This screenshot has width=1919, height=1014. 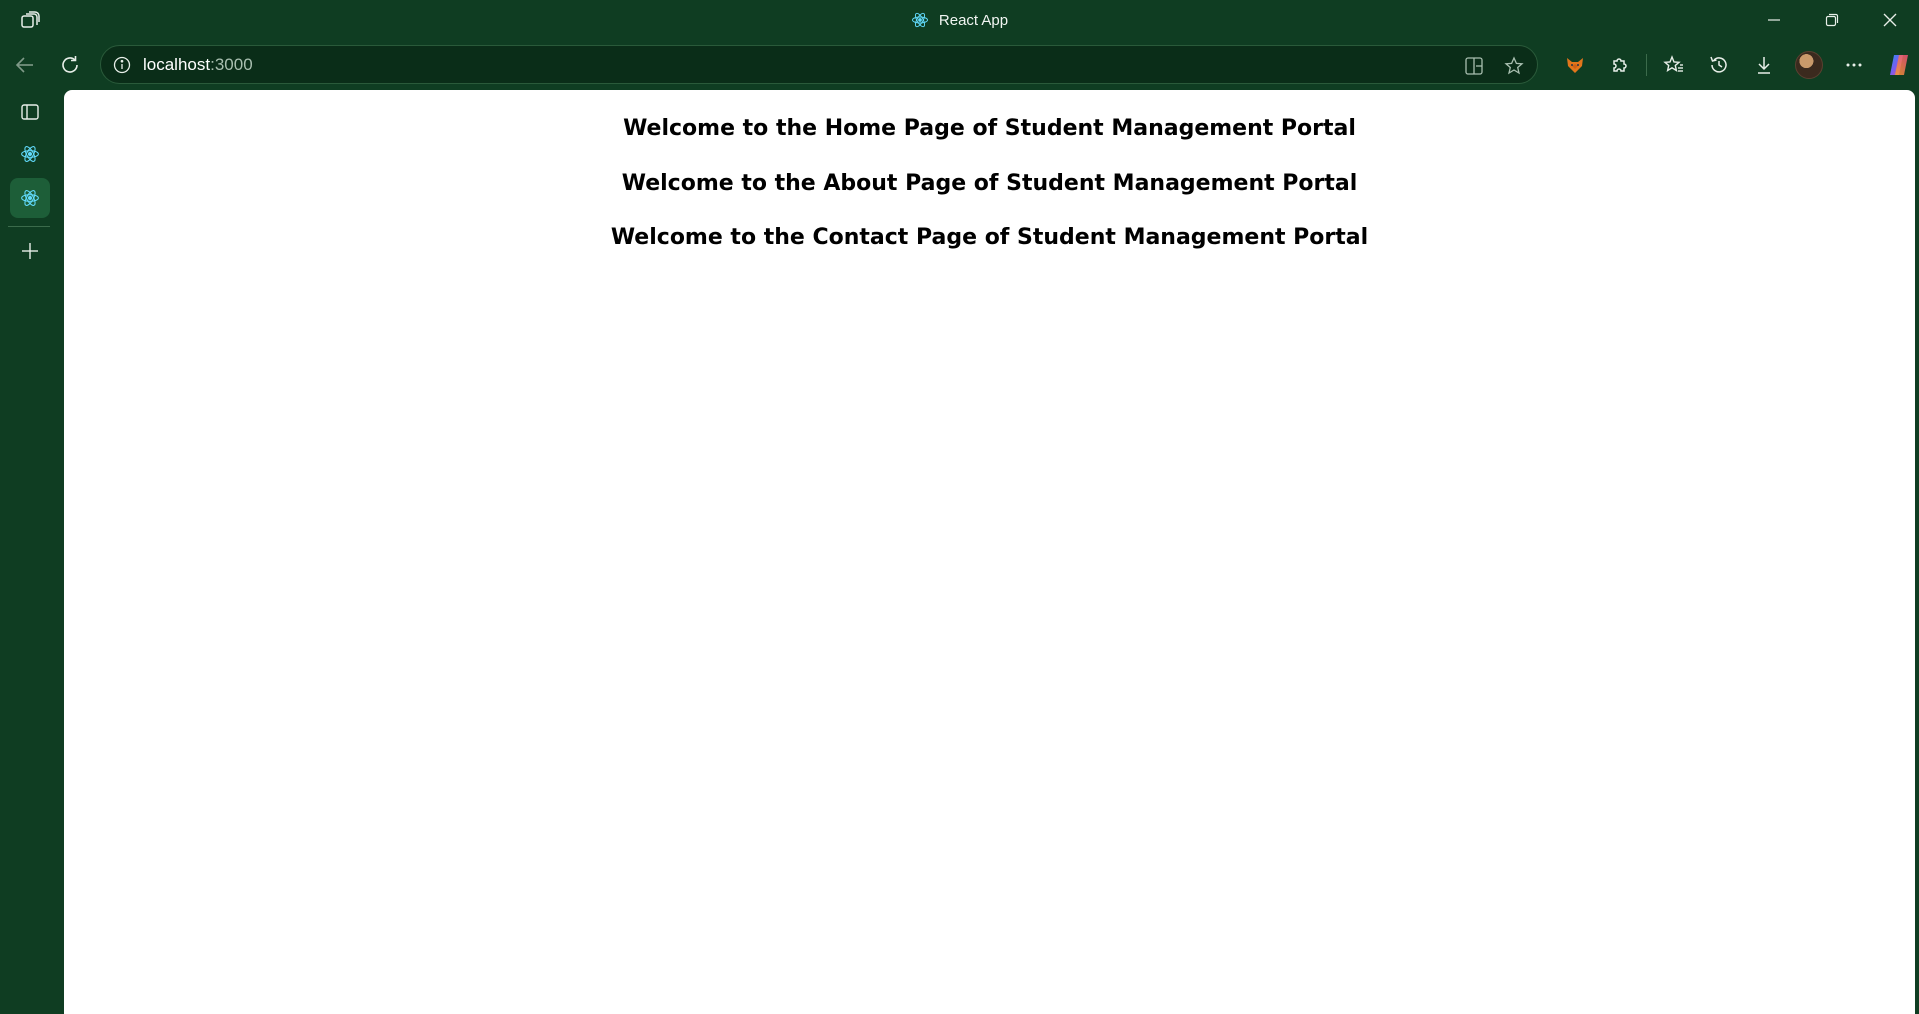 I want to click on vertical-tab-strip, so click(x=30, y=552).